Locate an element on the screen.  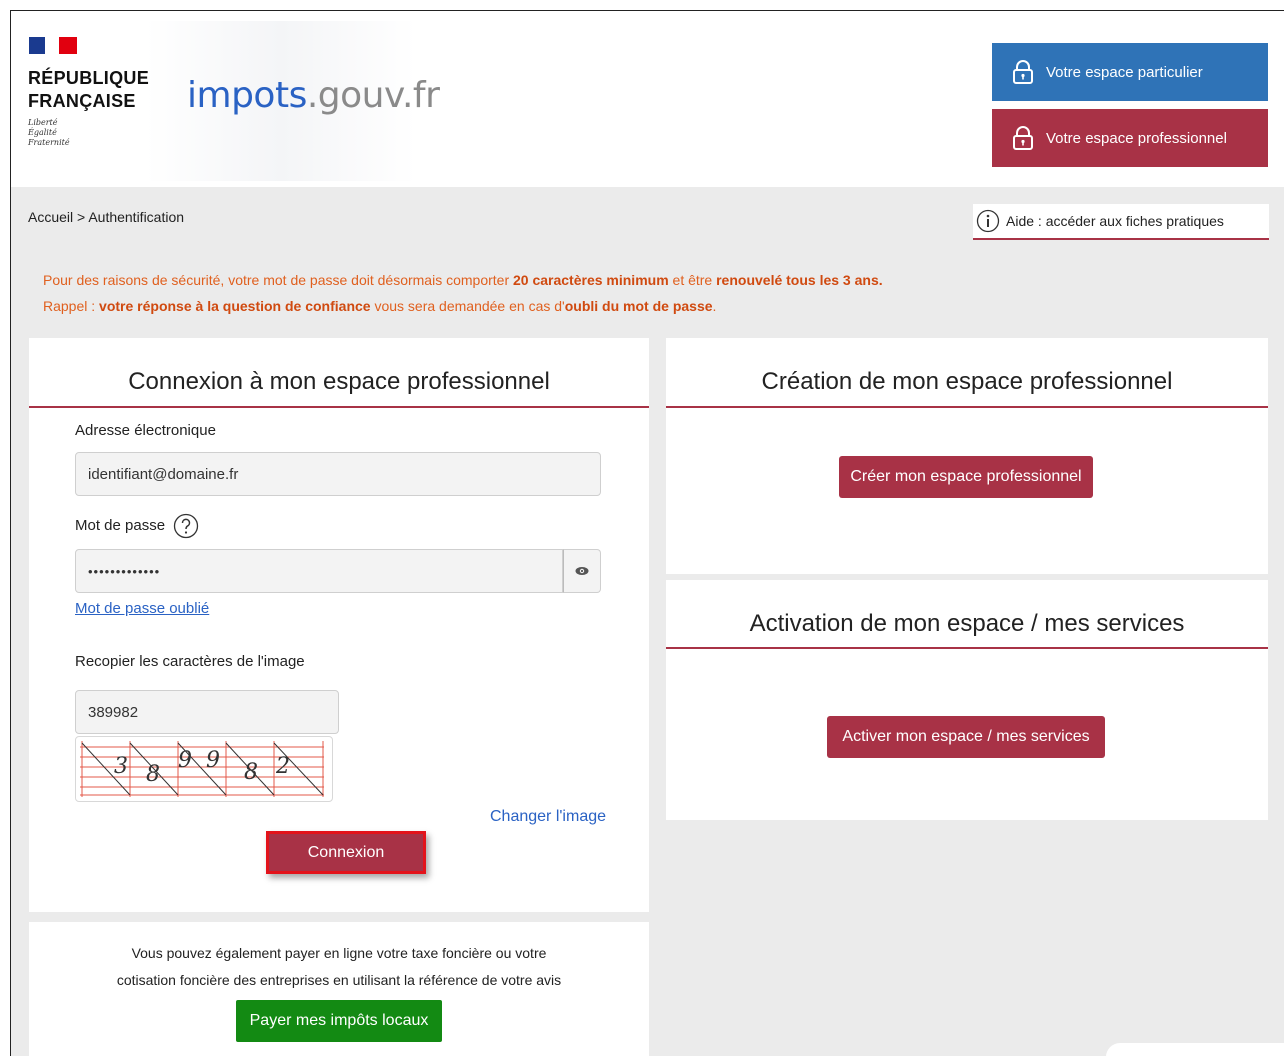
change-captcha-link: Changer l'image is located at coordinates (548, 817).